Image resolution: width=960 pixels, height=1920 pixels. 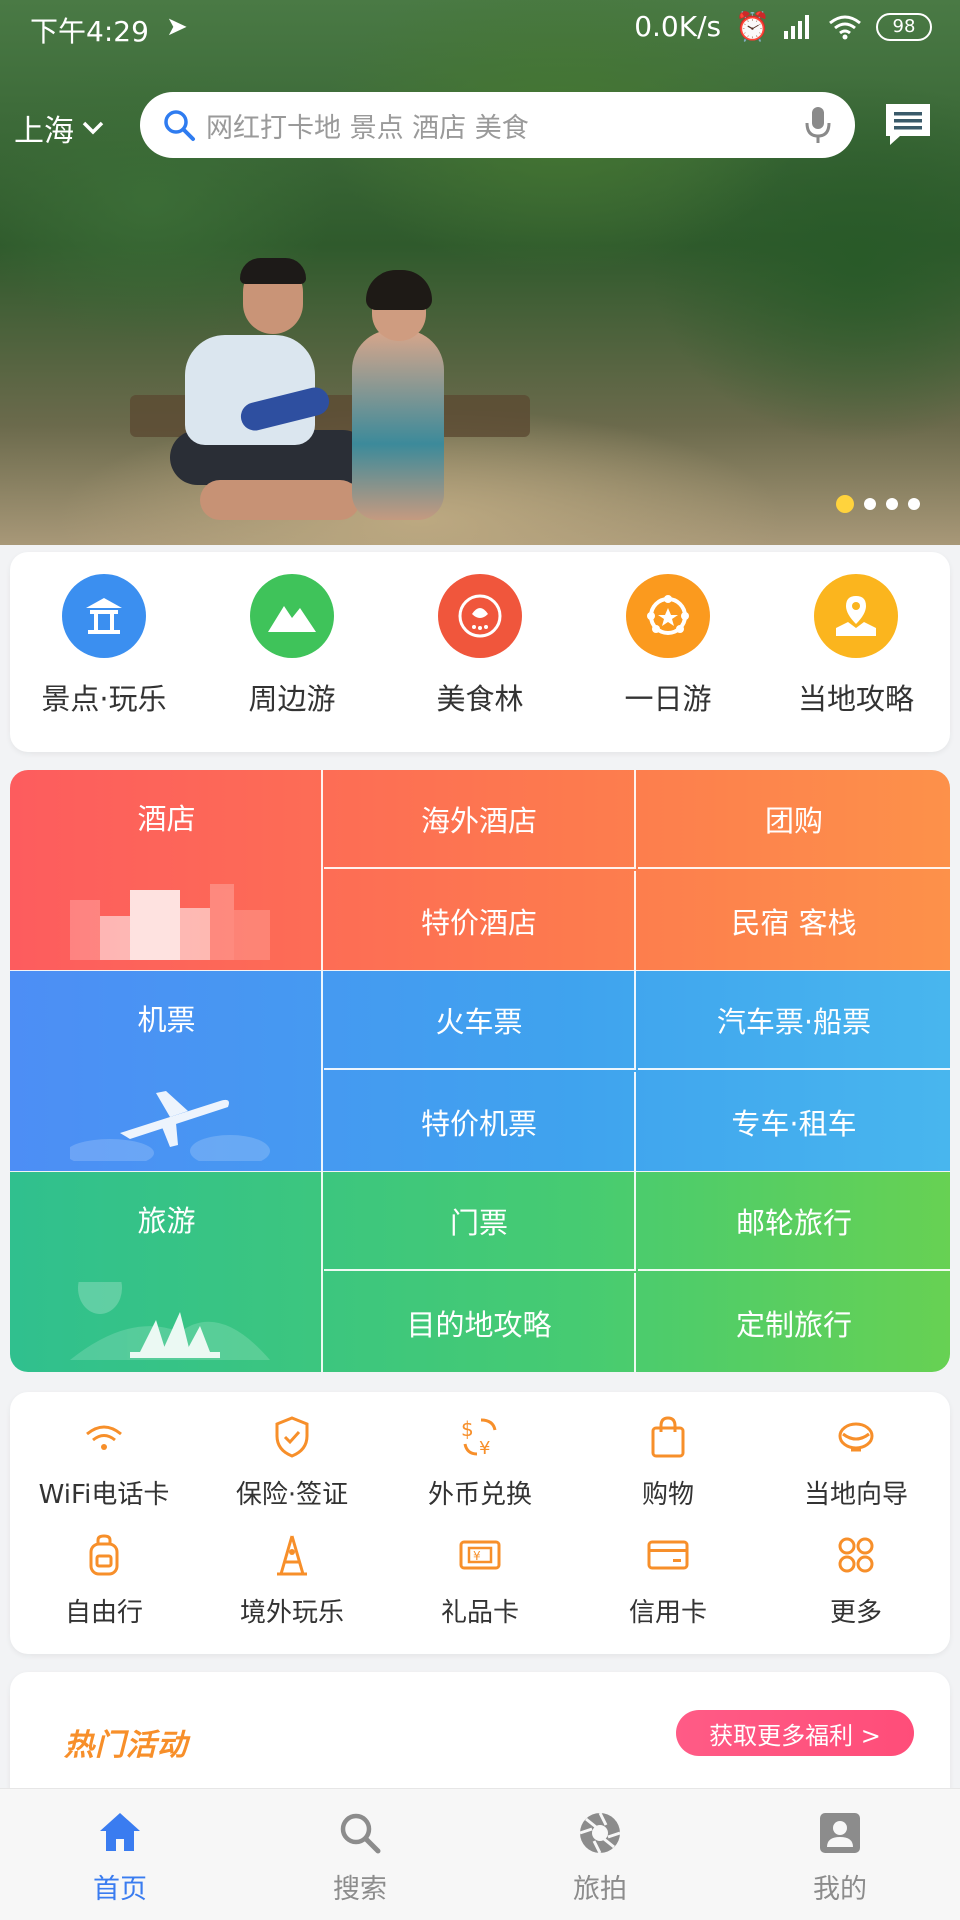 What do you see at coordinates (120, 1854) in the screenshot?
I see `tab-home: 首页` at bounding box center [120, 1854].